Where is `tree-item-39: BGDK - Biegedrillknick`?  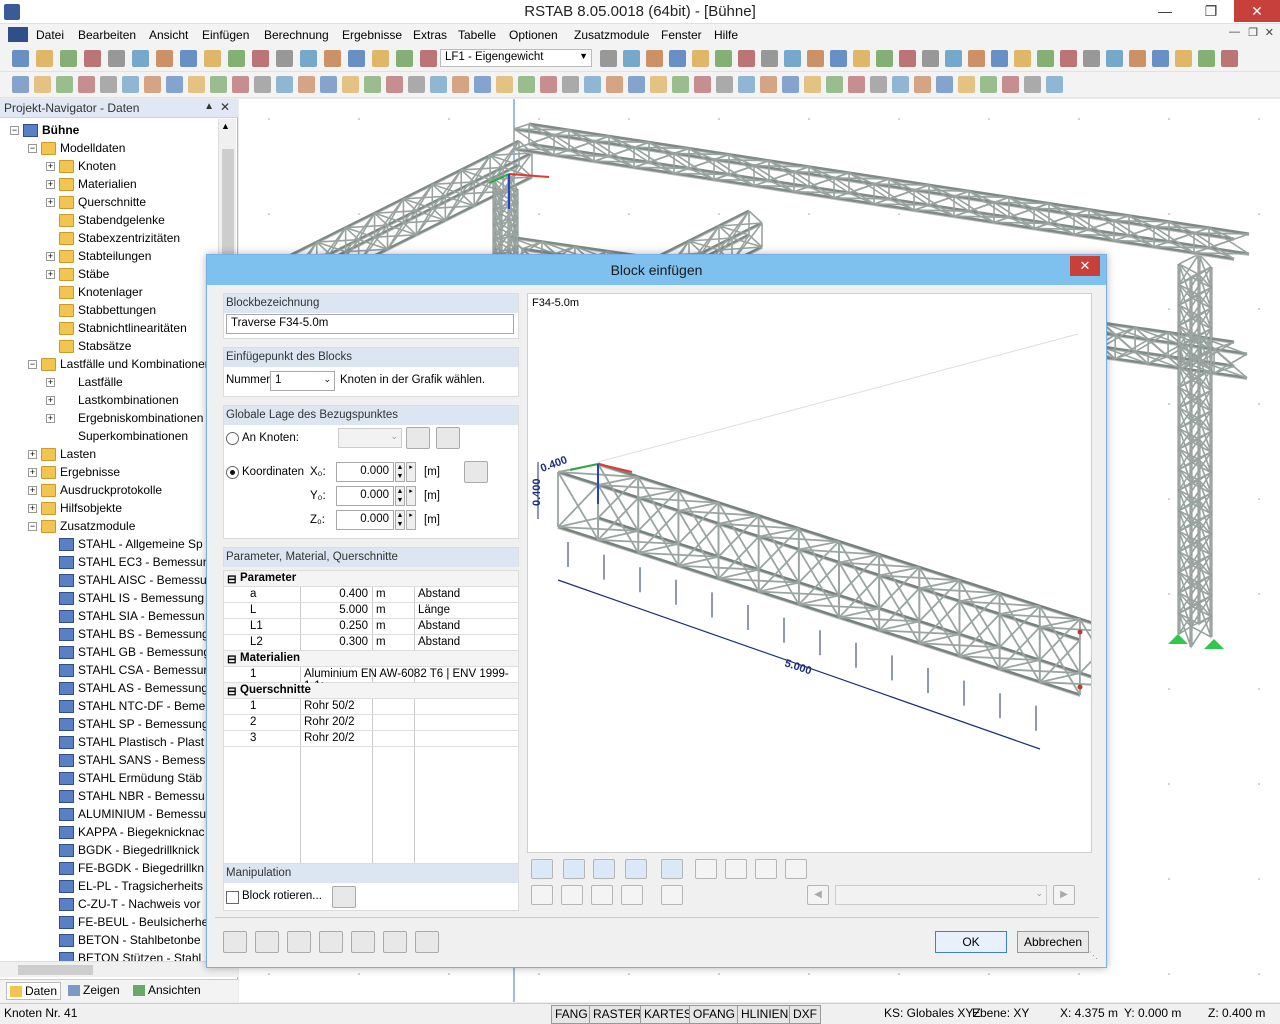 tree-item-39: BGDK - Biegedrillknick is located at coordinates (122, 850).